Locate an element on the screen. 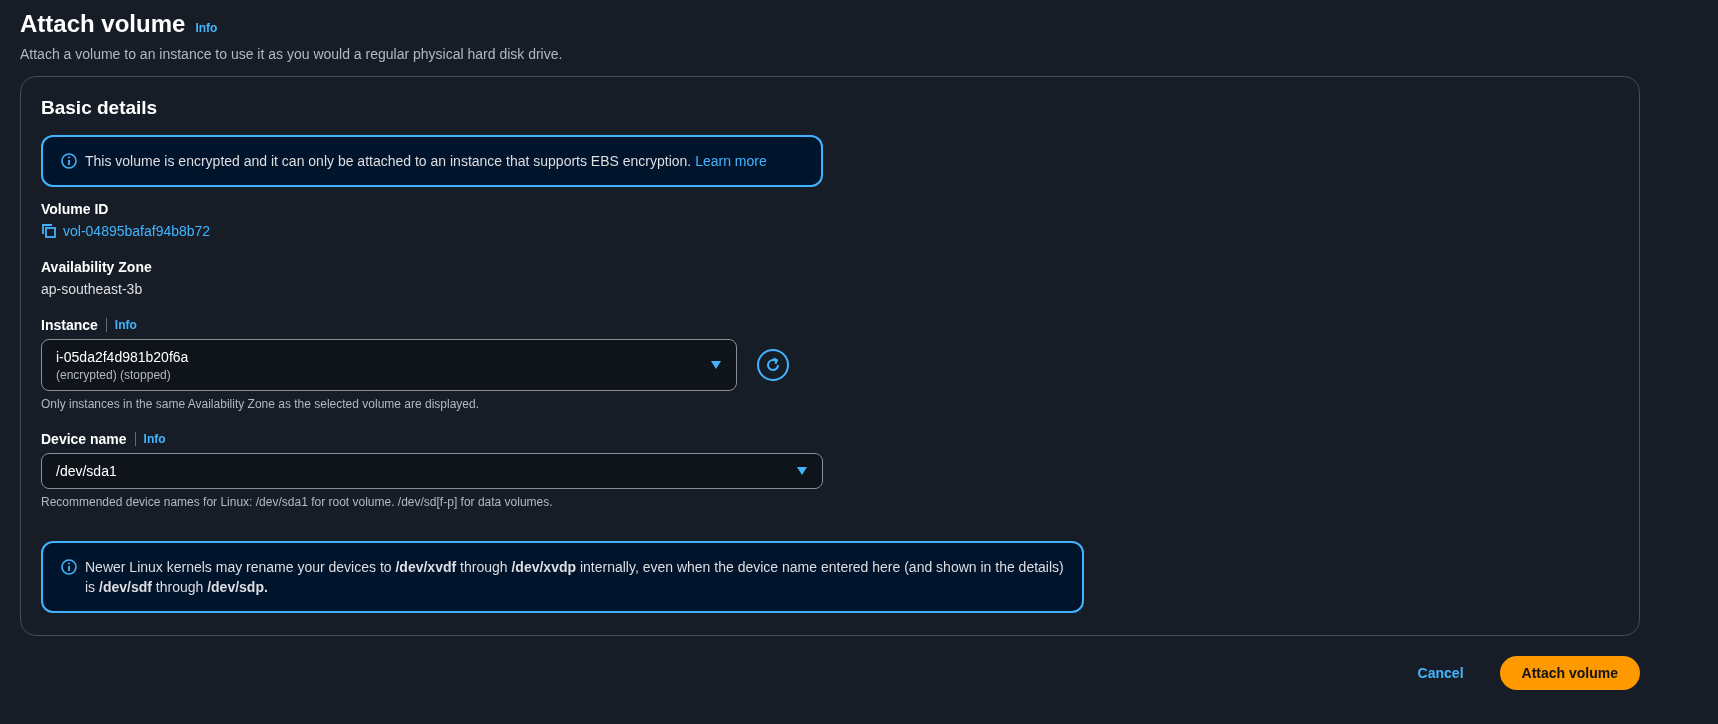 This screenshot has height=724, width=1718. field-label: Device name is located at coordinates (84, 439).